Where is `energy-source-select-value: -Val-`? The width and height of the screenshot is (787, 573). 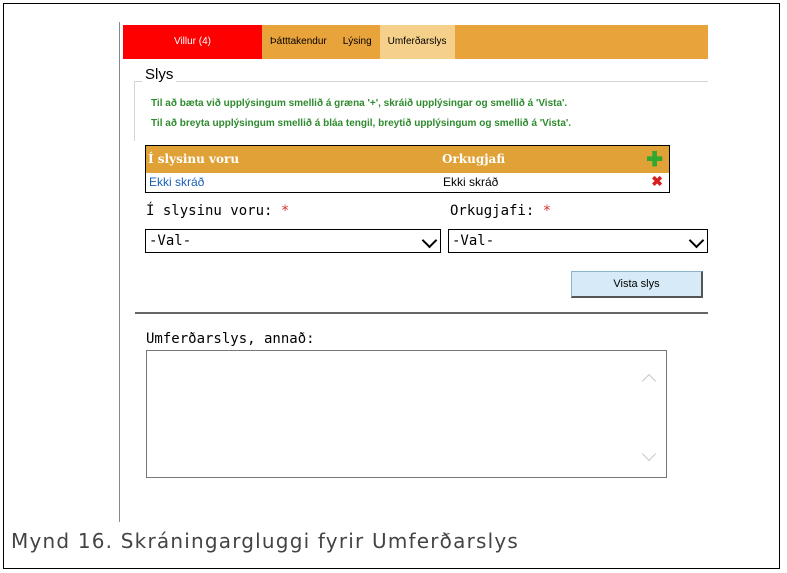 energy-source-select-value: -Val- is located at coordinates (473, 241).